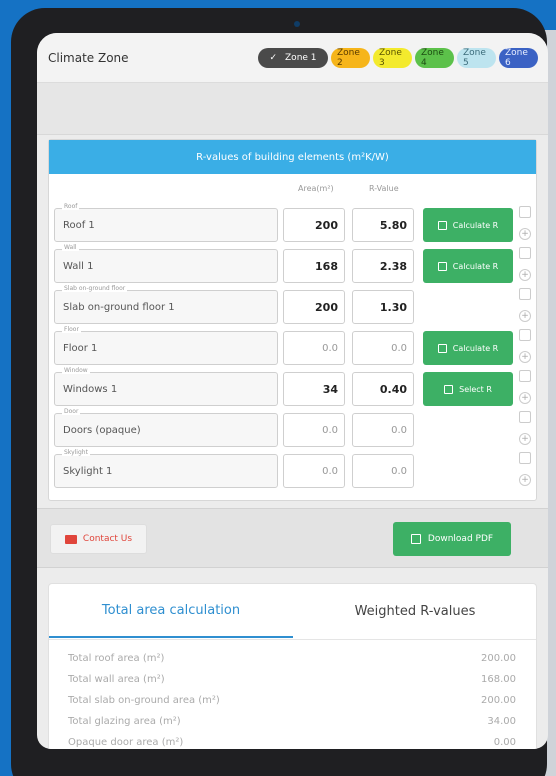 This screenshot has width=556, height=776. I want to click on climate-zone-title: Climate Zone, so click(88, 57).